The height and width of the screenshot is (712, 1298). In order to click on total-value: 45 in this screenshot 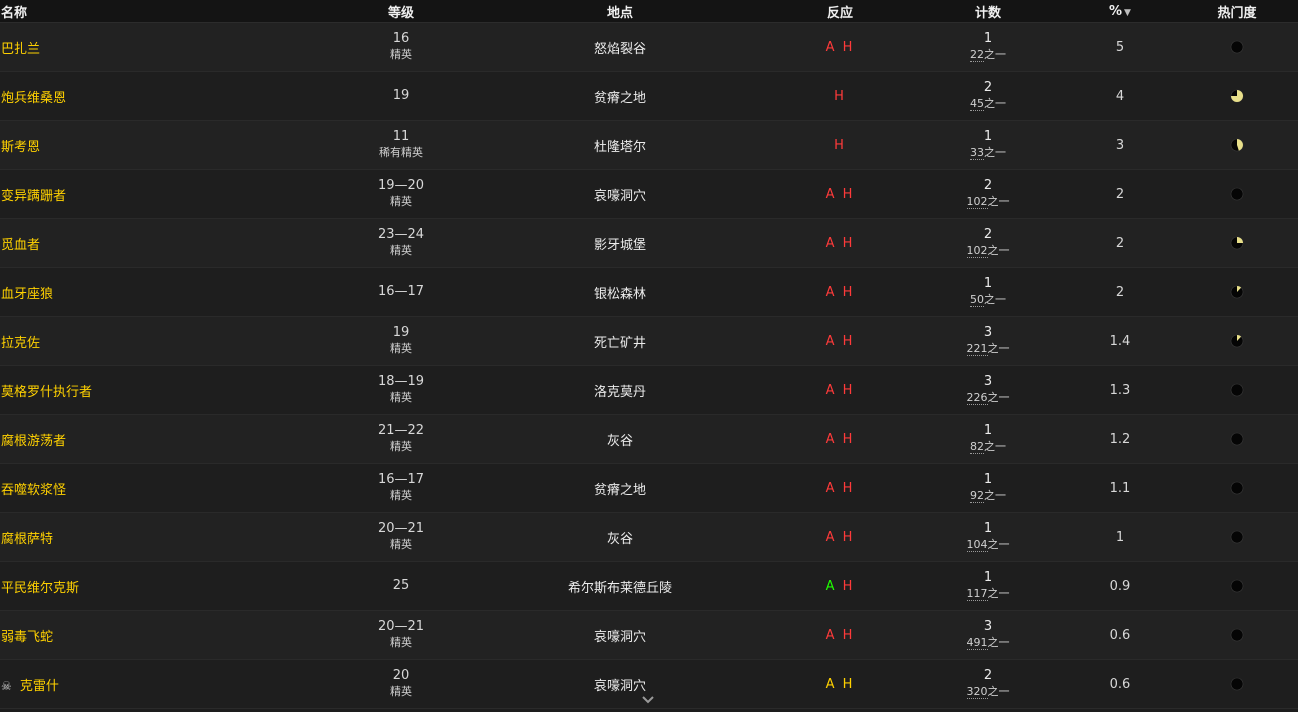, I will do `click(977, 104)`.